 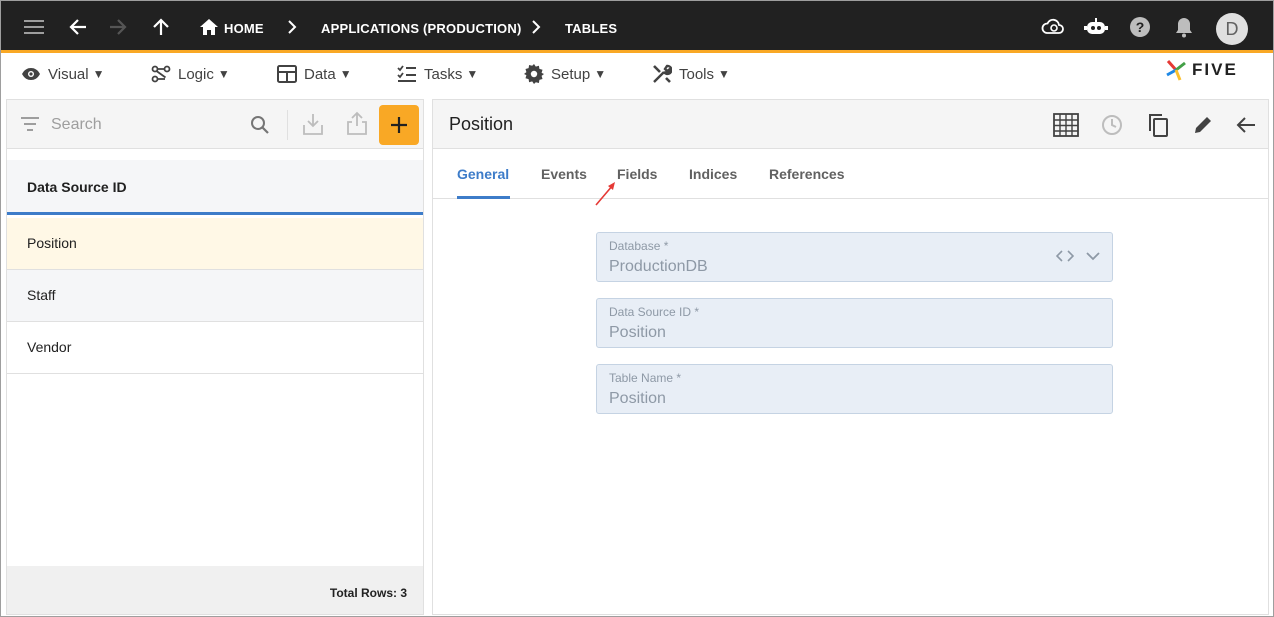 I want to click on menu-icon, so click(x=34, y=27).